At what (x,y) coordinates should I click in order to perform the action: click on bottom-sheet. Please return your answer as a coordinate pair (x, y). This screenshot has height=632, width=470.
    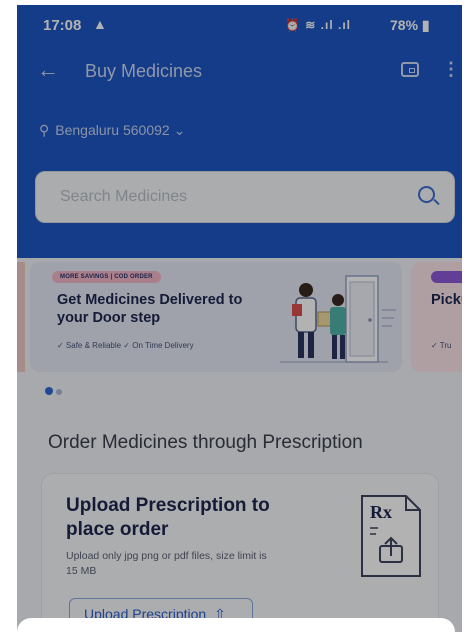
    Looking at the image, I should click on (236, 625).